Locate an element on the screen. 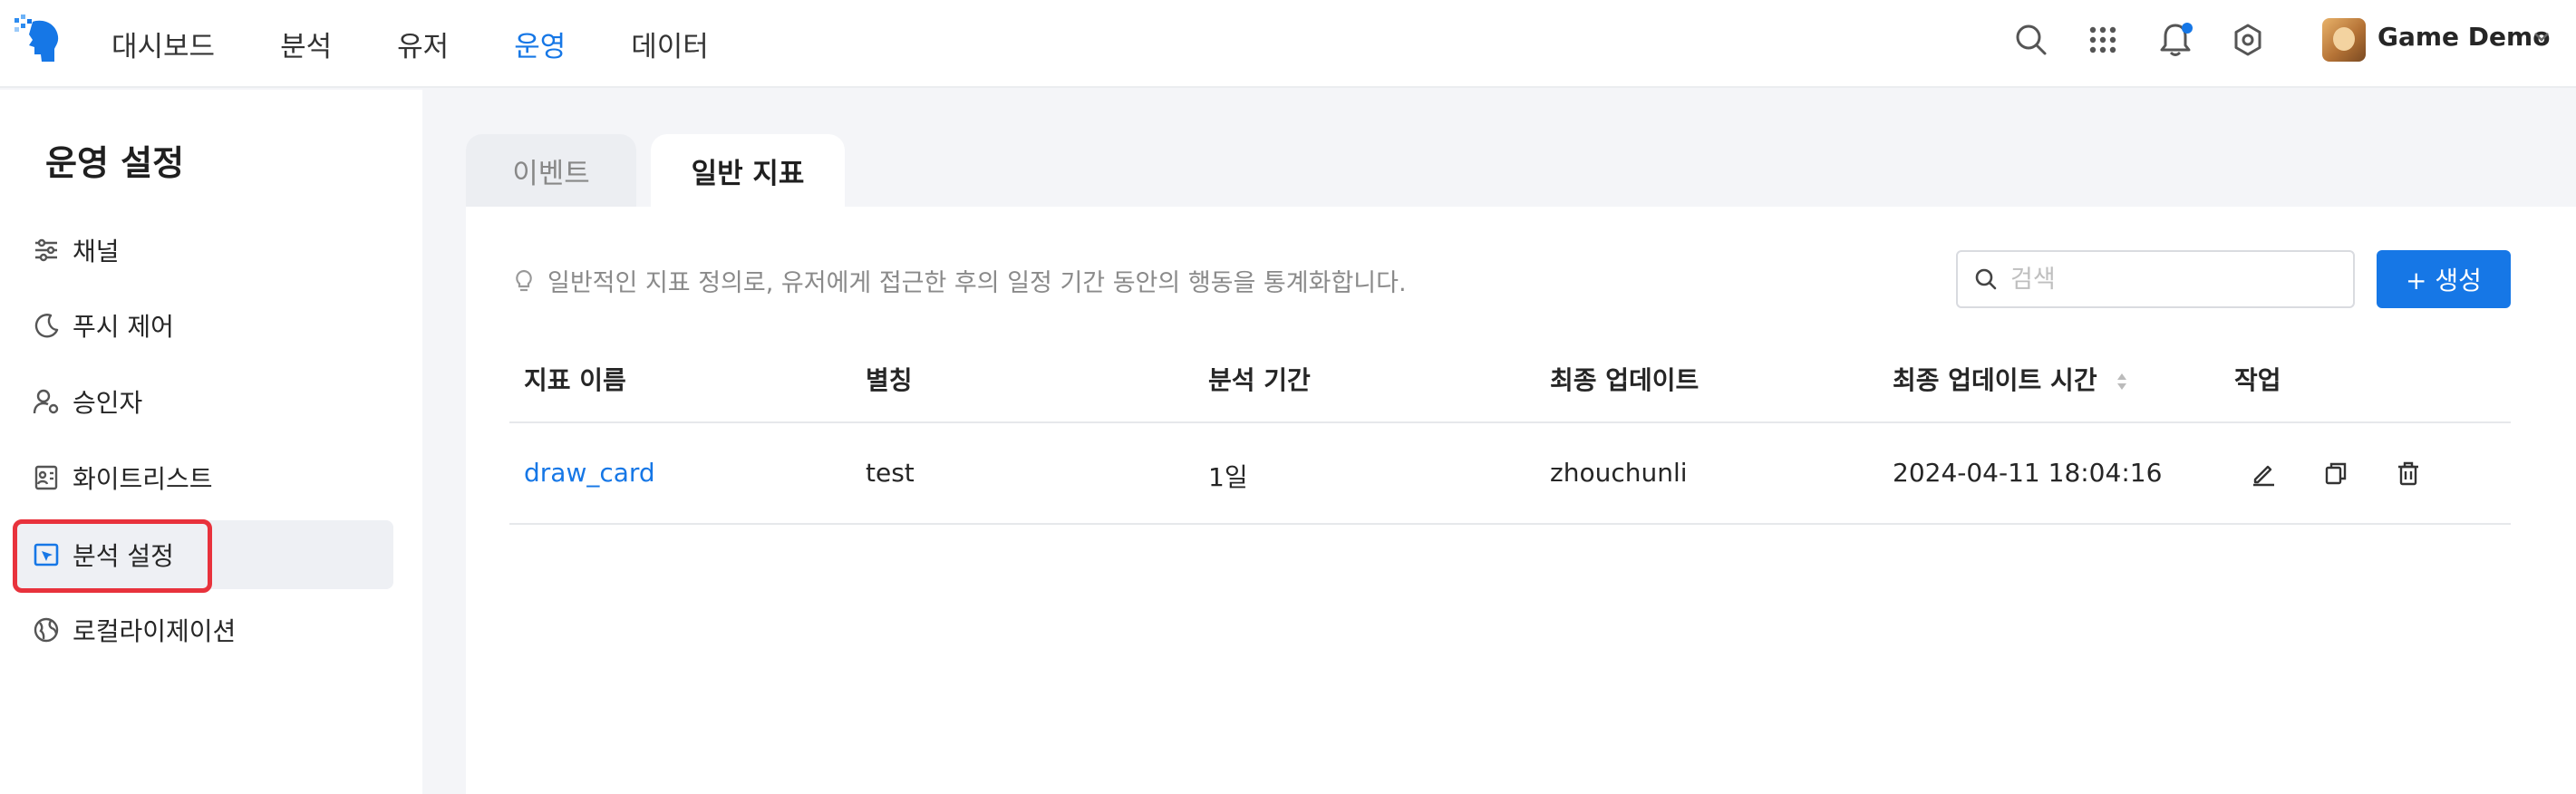 The height and width of the screenshot is (794, 2576). metric-name-link: draw_card is located at coordinates (589, 473).